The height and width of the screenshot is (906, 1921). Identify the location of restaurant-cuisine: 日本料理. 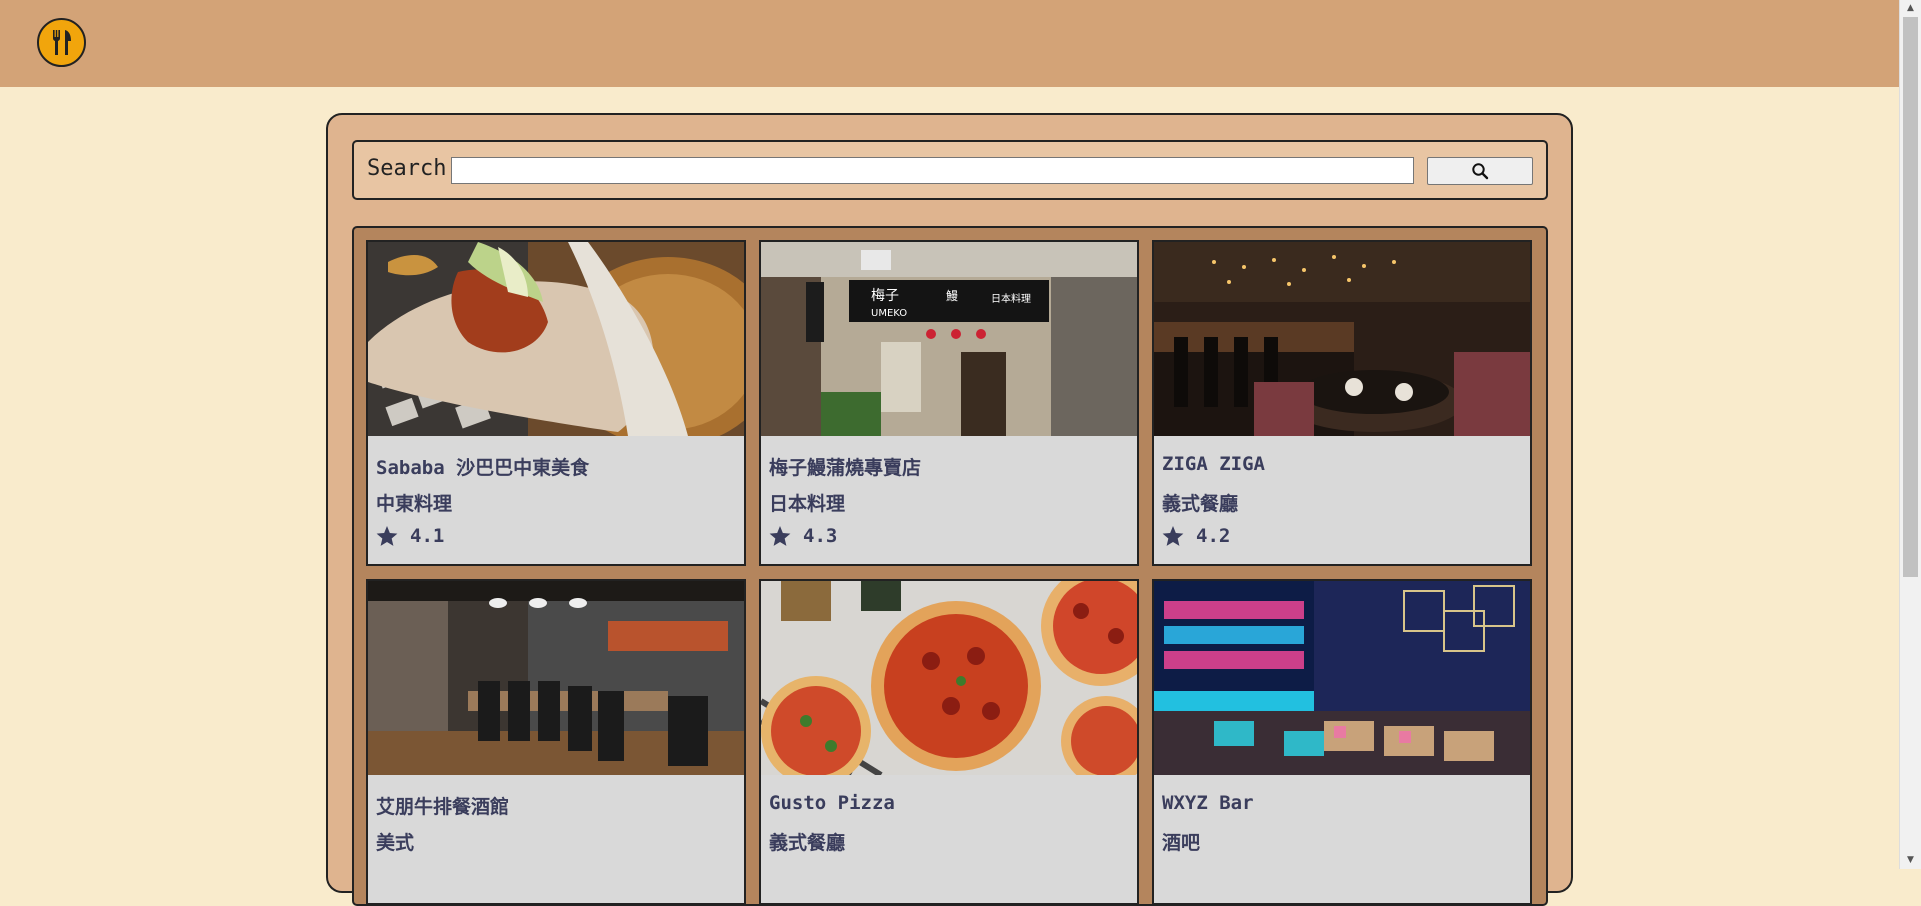
(807, 504).